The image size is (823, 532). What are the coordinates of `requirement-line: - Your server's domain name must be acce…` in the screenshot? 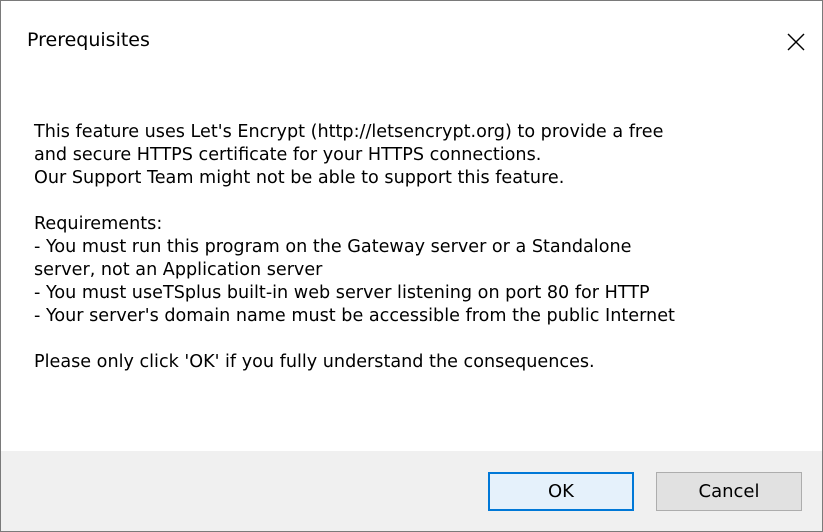 It's located at (354, 316).